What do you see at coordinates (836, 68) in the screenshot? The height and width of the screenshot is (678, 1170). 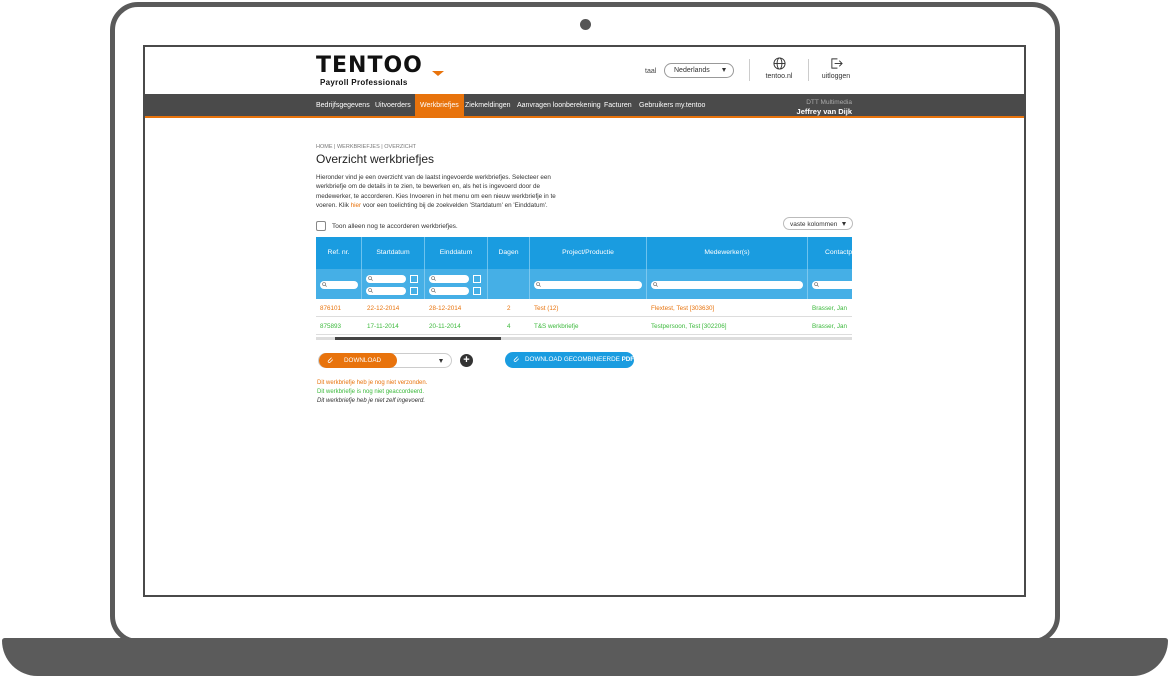 I see `logout-link: uitloggen` at bounding box center [836, 68].